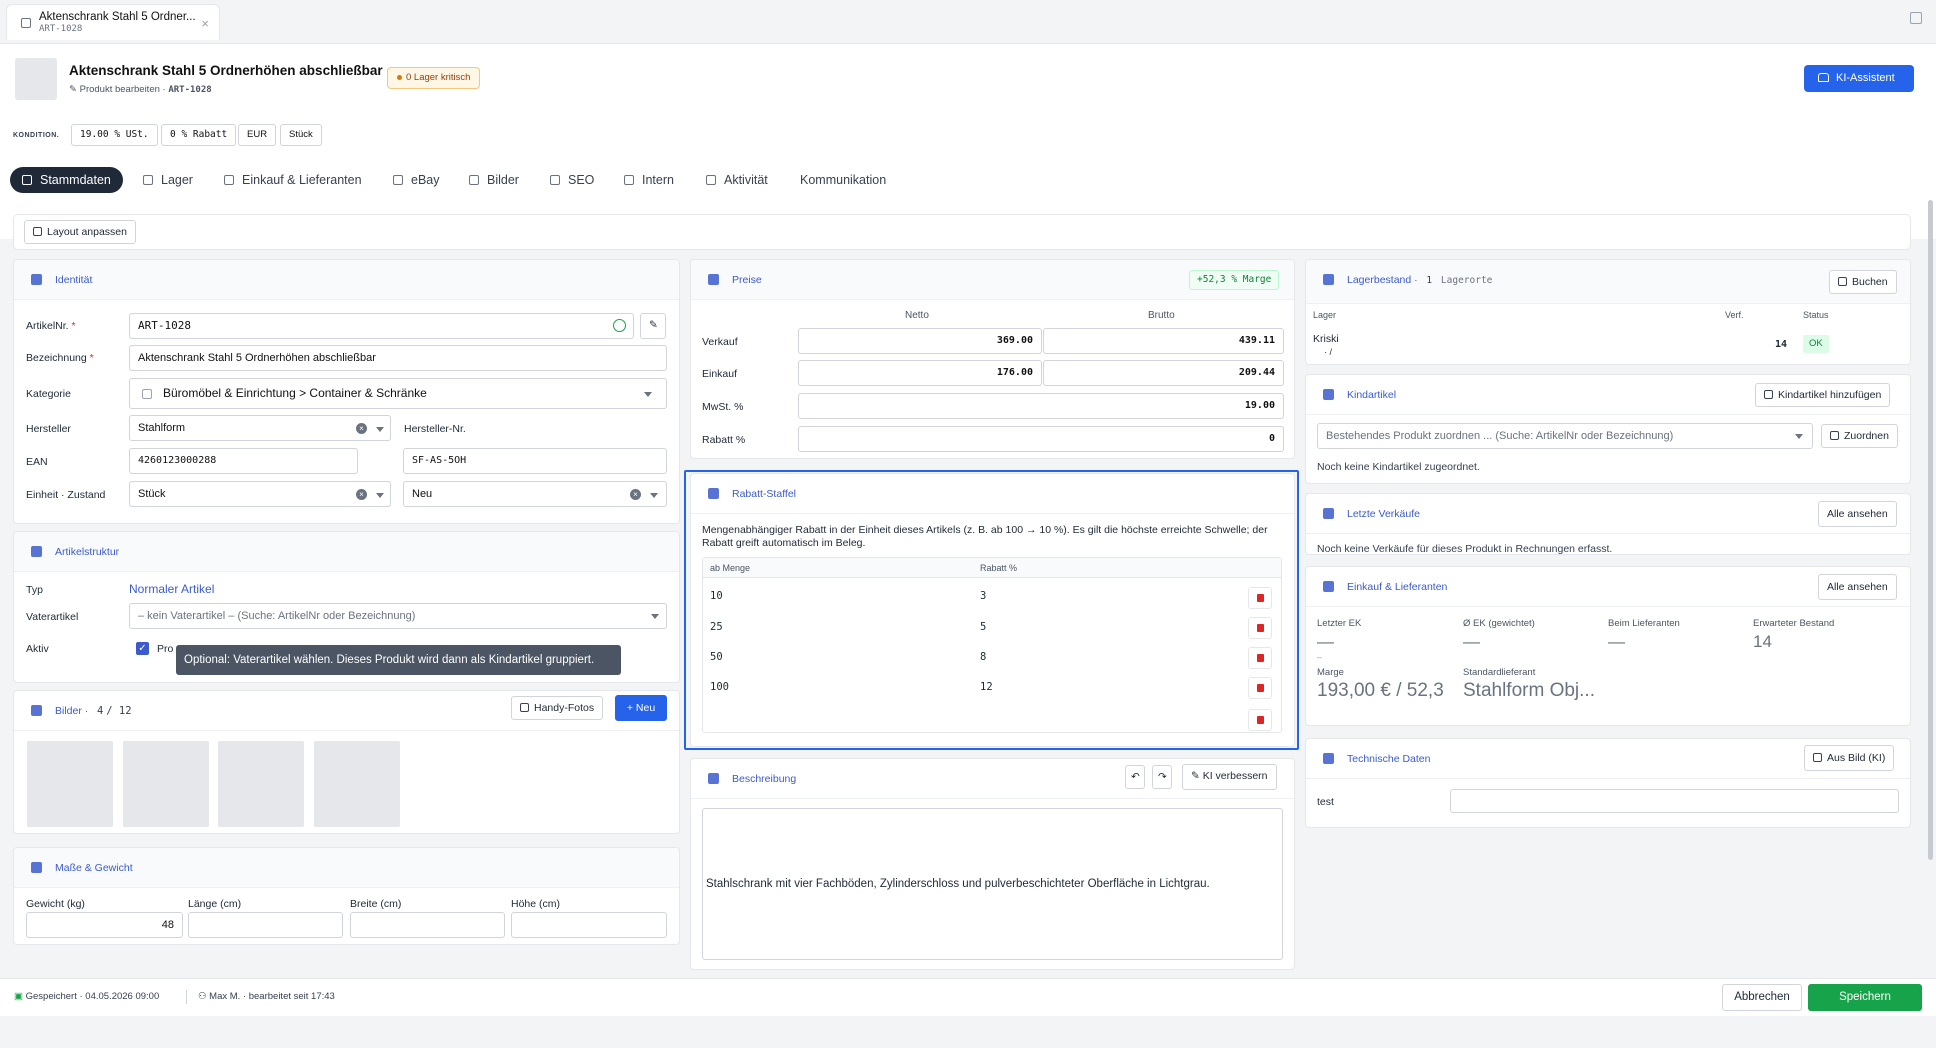 This screenshot has width=1936, height=1048. I want to click on sale-gross-input: 439.11, so click(1163, 341).